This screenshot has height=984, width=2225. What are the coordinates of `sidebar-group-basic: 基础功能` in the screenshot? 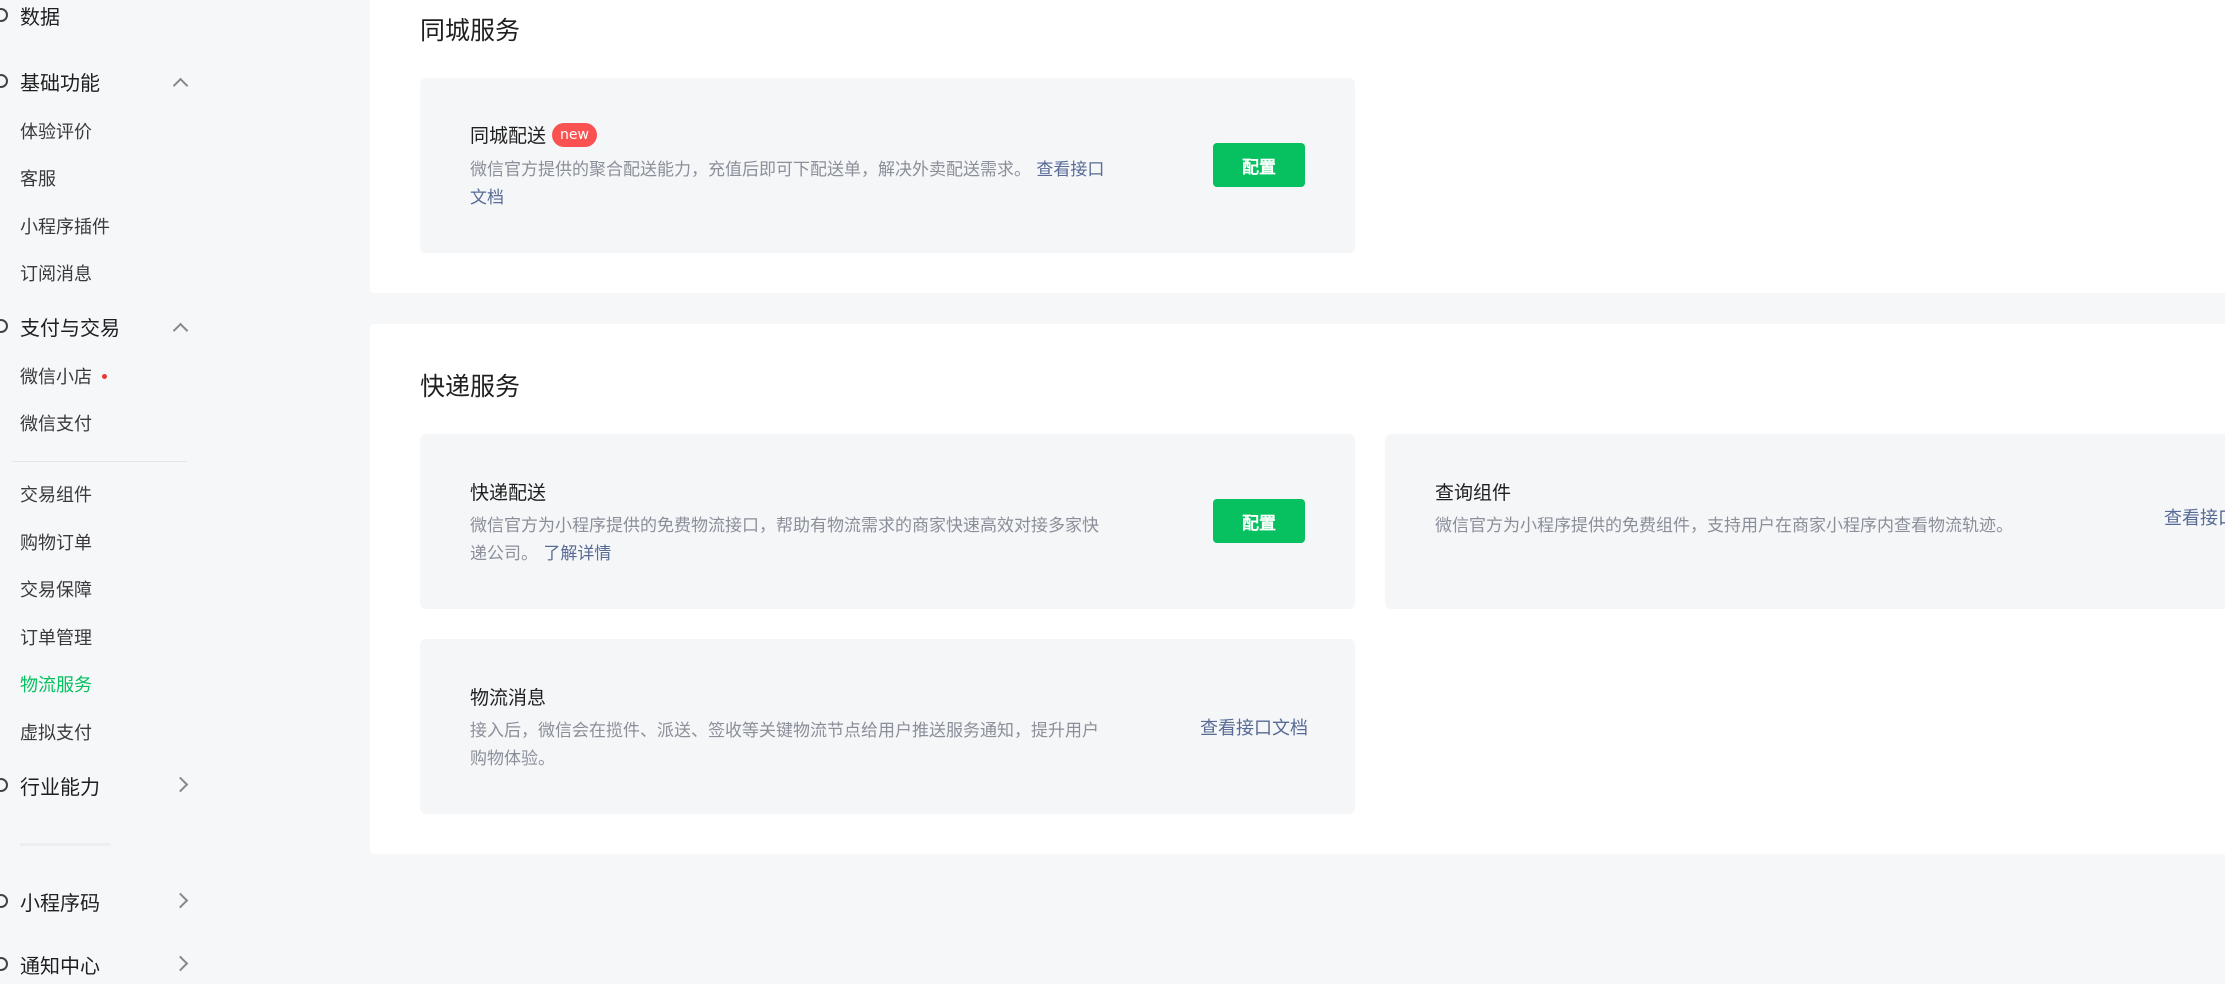 It's located at (100, 81).